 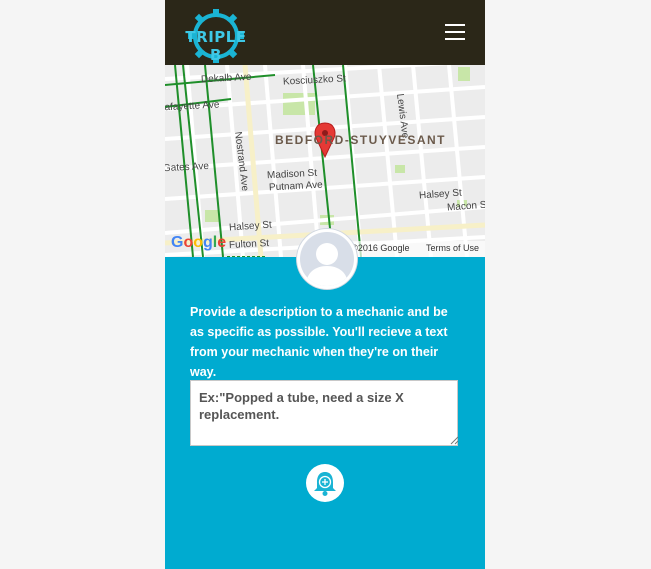 I want to click on request-mechanic-button, so click(x=325, y=483).